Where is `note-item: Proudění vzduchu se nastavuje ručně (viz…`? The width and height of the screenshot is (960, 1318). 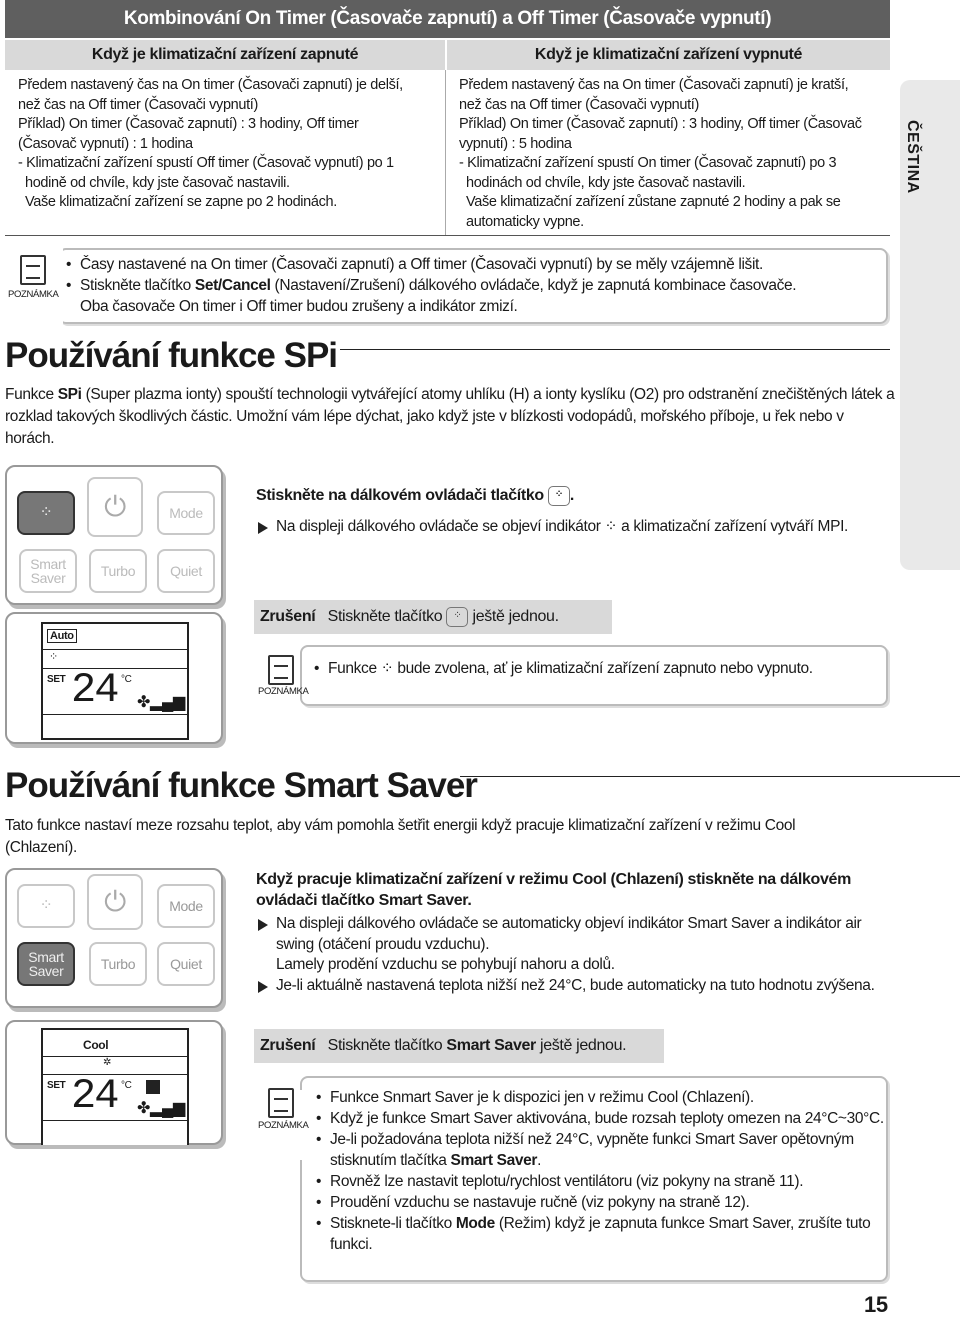 note-item: Proudění vzduchu se nastavuje ručně (viz… is located at coordinates (599, 1202).